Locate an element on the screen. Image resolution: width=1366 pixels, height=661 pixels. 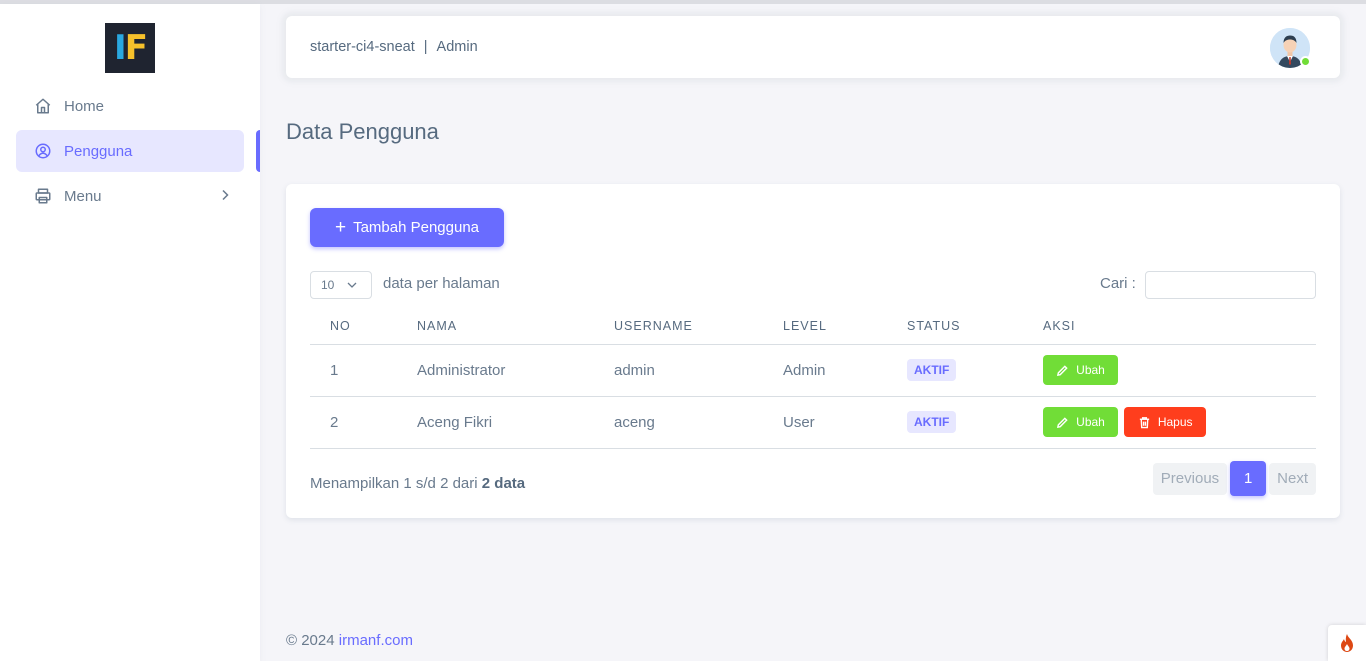
chevron-right-icon is located at coordinates (225, 195).